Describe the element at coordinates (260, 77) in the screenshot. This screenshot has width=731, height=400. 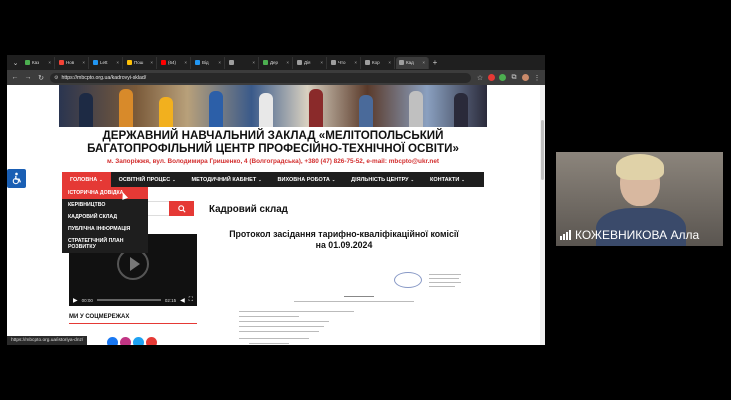
I see `address-bar: ⚙ https://mbcpto.org.ua/kadrovyi-sklad/` at that location.